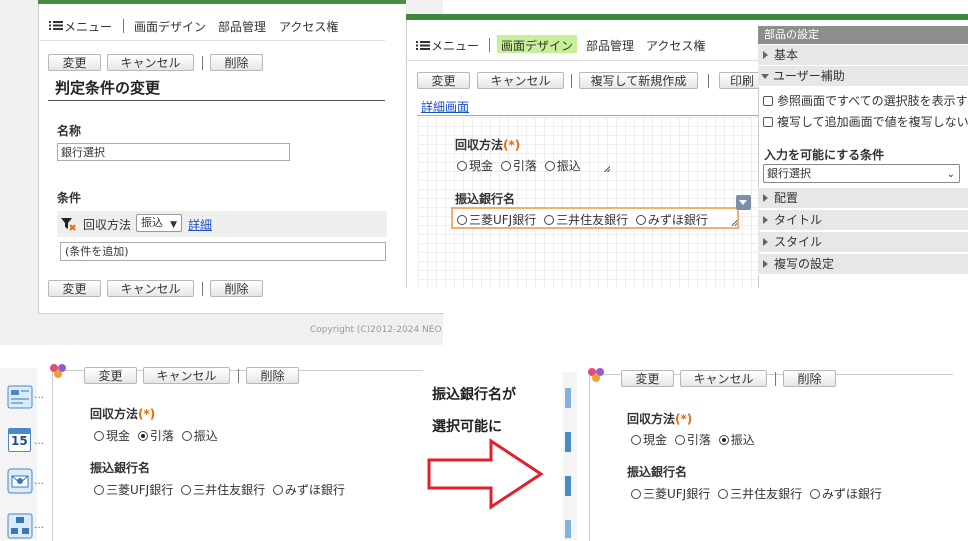  What do you see at coordinates (240, 2) in the screenshot?
I see `top-left-header-bar` at bounding box center [240, 2].